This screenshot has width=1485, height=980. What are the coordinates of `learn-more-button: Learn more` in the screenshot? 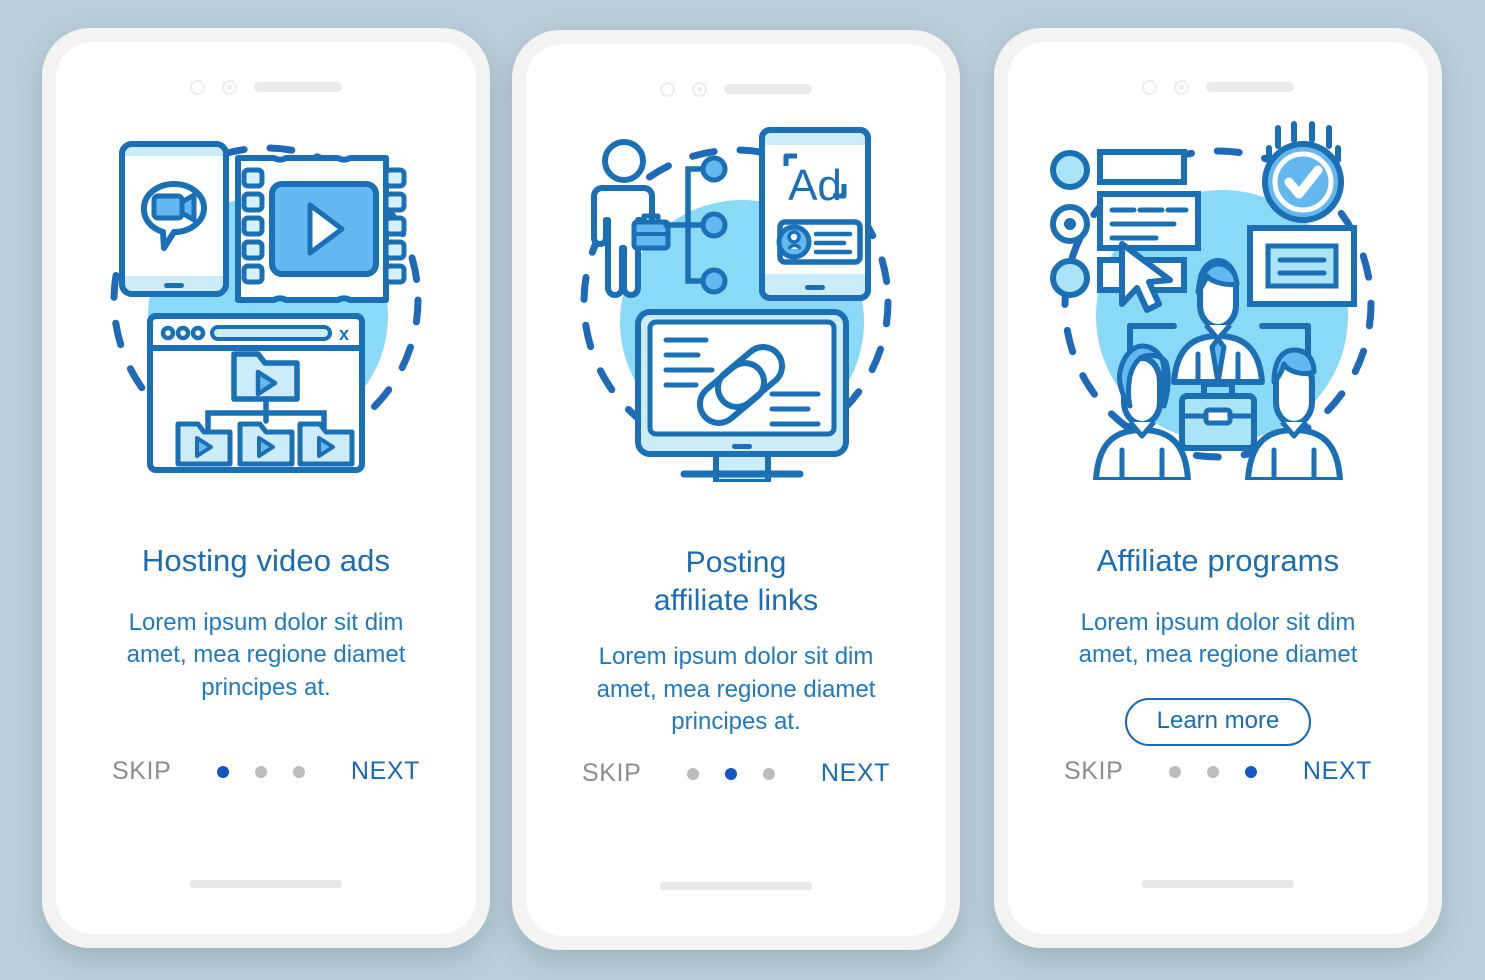 It's located at (1218, 722).